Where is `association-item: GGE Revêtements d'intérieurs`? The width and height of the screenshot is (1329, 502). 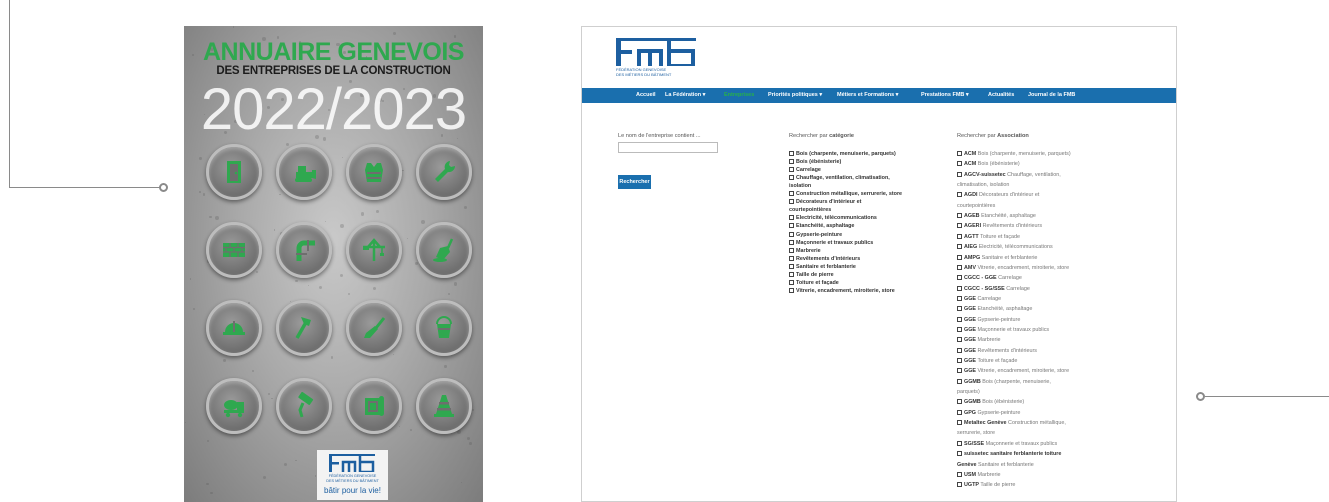
association-item: GGE Revêtements d'intérieurs is located at coordinates (997, 350).